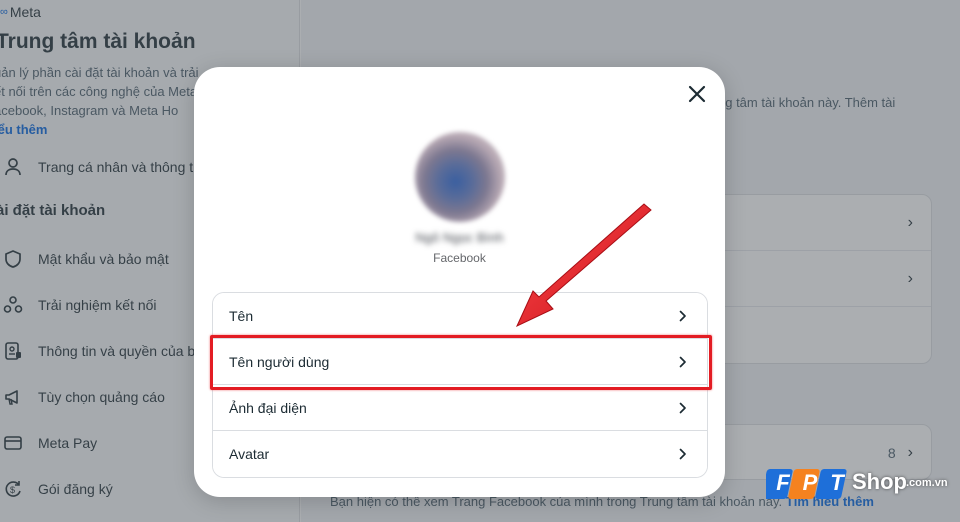 The height and width of the screenshot is (522, 960). I want to click on fpt-letter: T, so click(837, 482).